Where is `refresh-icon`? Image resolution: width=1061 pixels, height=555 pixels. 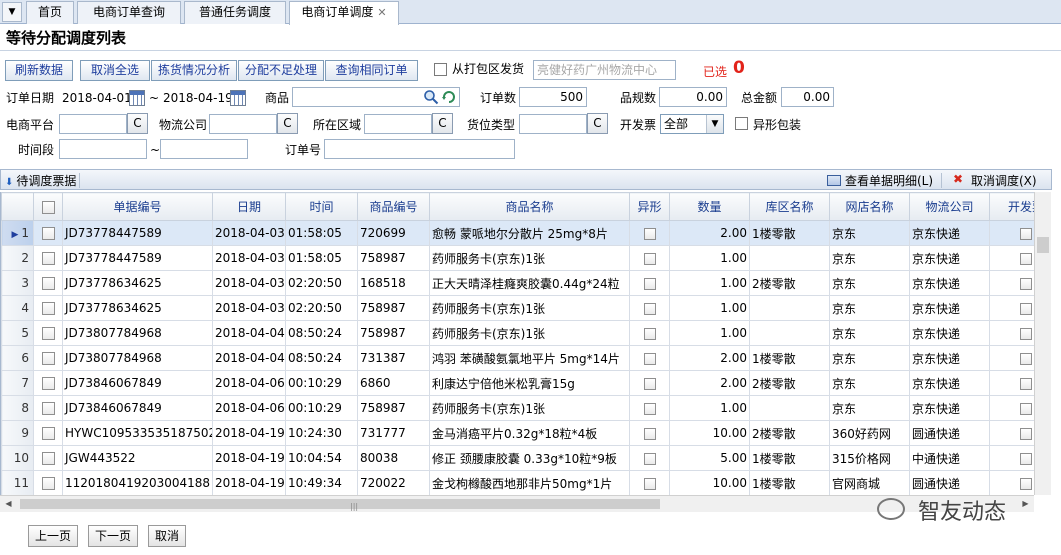
refresh-icon is located at coordinates (449, 97).